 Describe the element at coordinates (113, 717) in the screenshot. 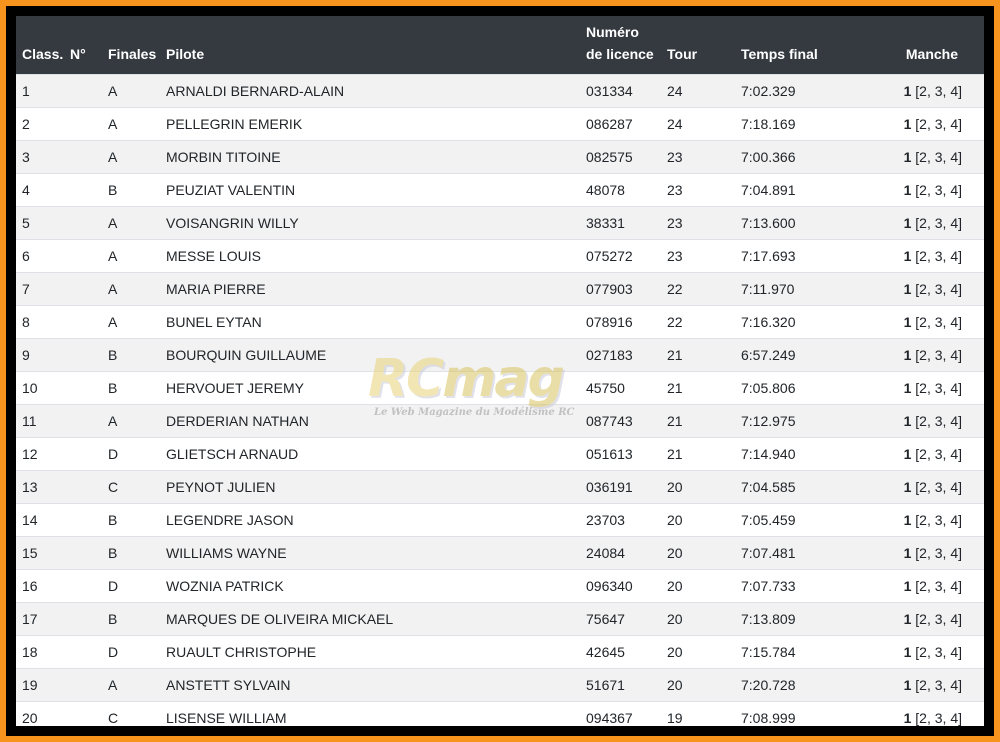

I see `cell-finale: C` at that location.